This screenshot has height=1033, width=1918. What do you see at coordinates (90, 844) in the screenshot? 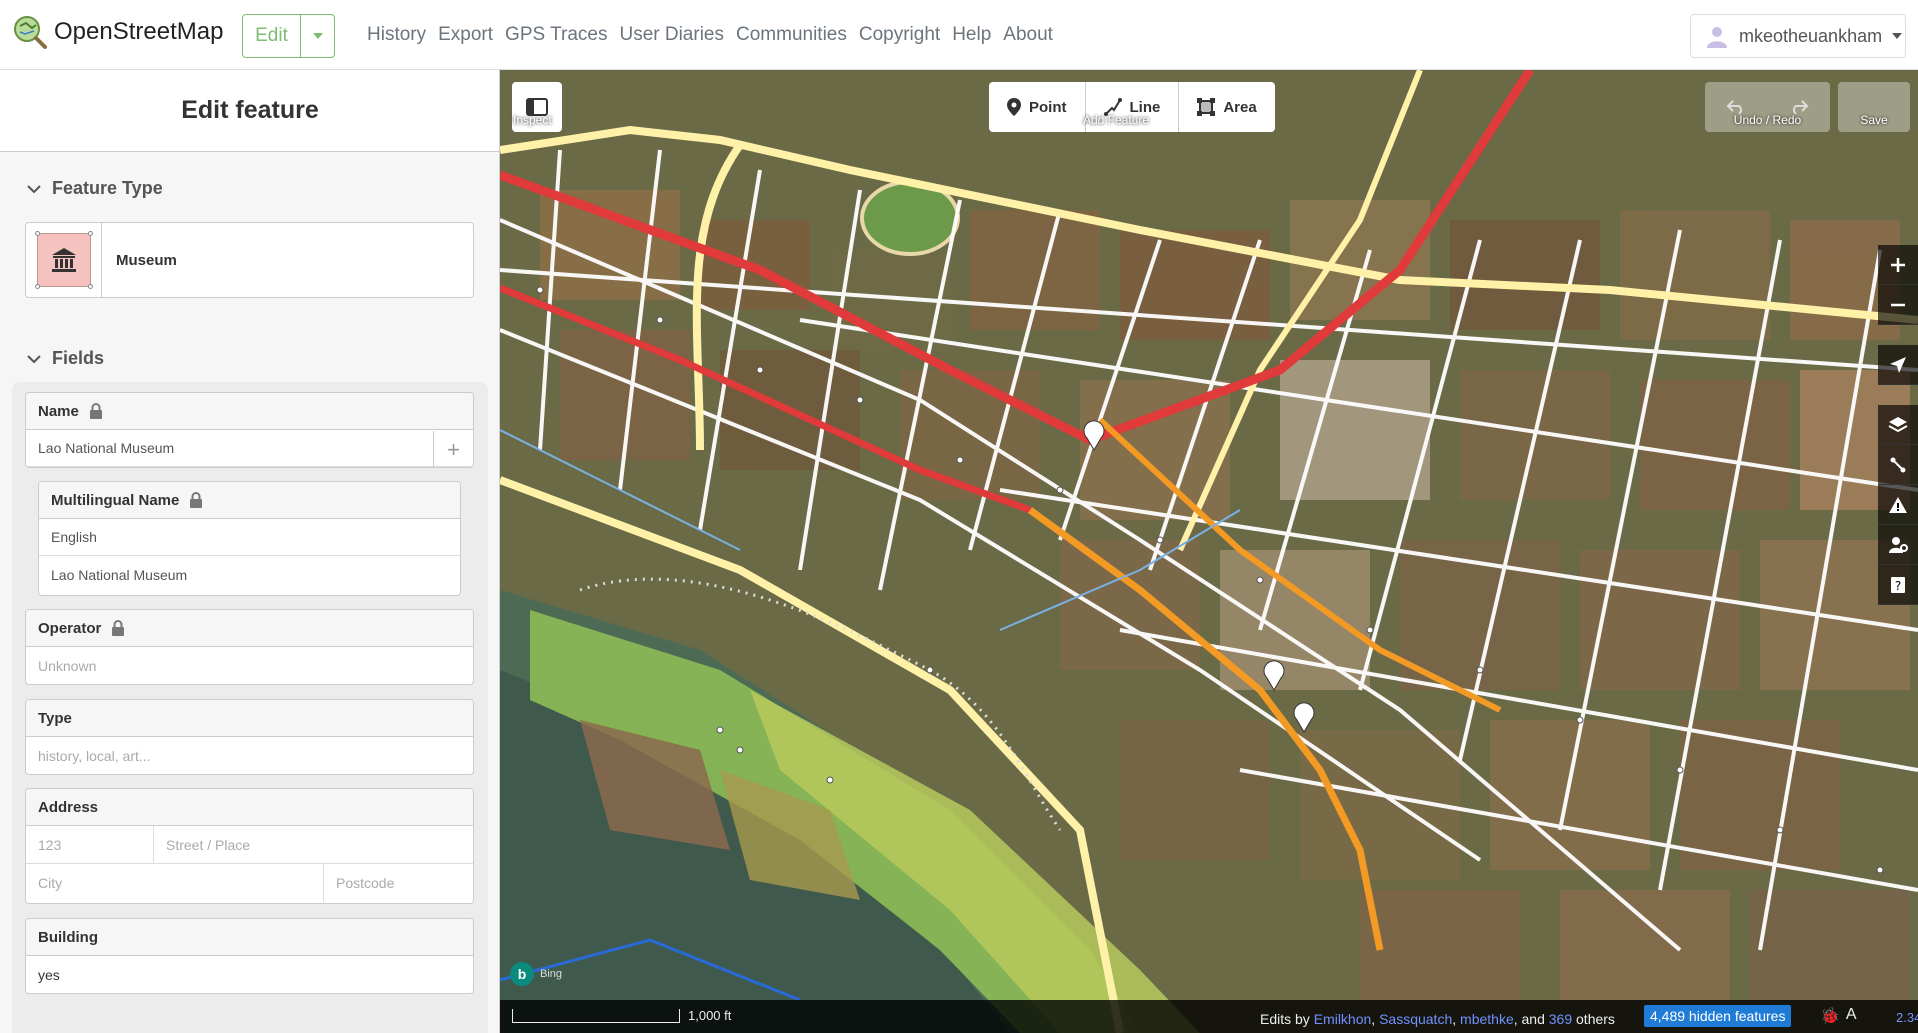
I see `housenumber-input: 123` at bounding box center [90, 844].